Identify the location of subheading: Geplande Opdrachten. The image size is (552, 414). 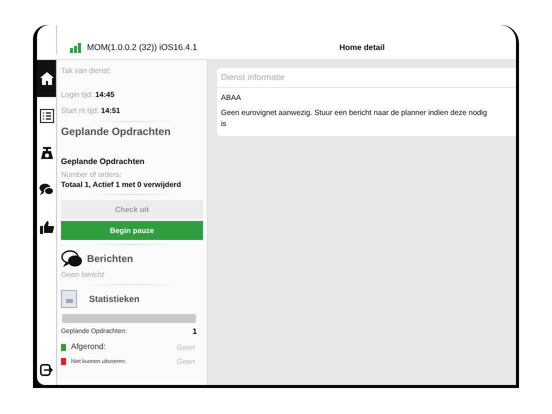
(103, 161).